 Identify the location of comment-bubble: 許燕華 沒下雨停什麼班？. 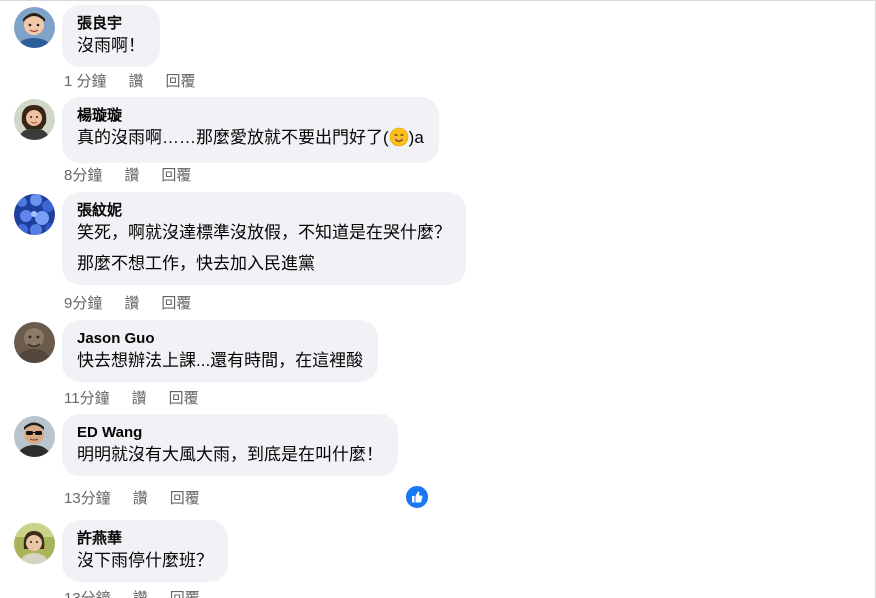
(145, 551).